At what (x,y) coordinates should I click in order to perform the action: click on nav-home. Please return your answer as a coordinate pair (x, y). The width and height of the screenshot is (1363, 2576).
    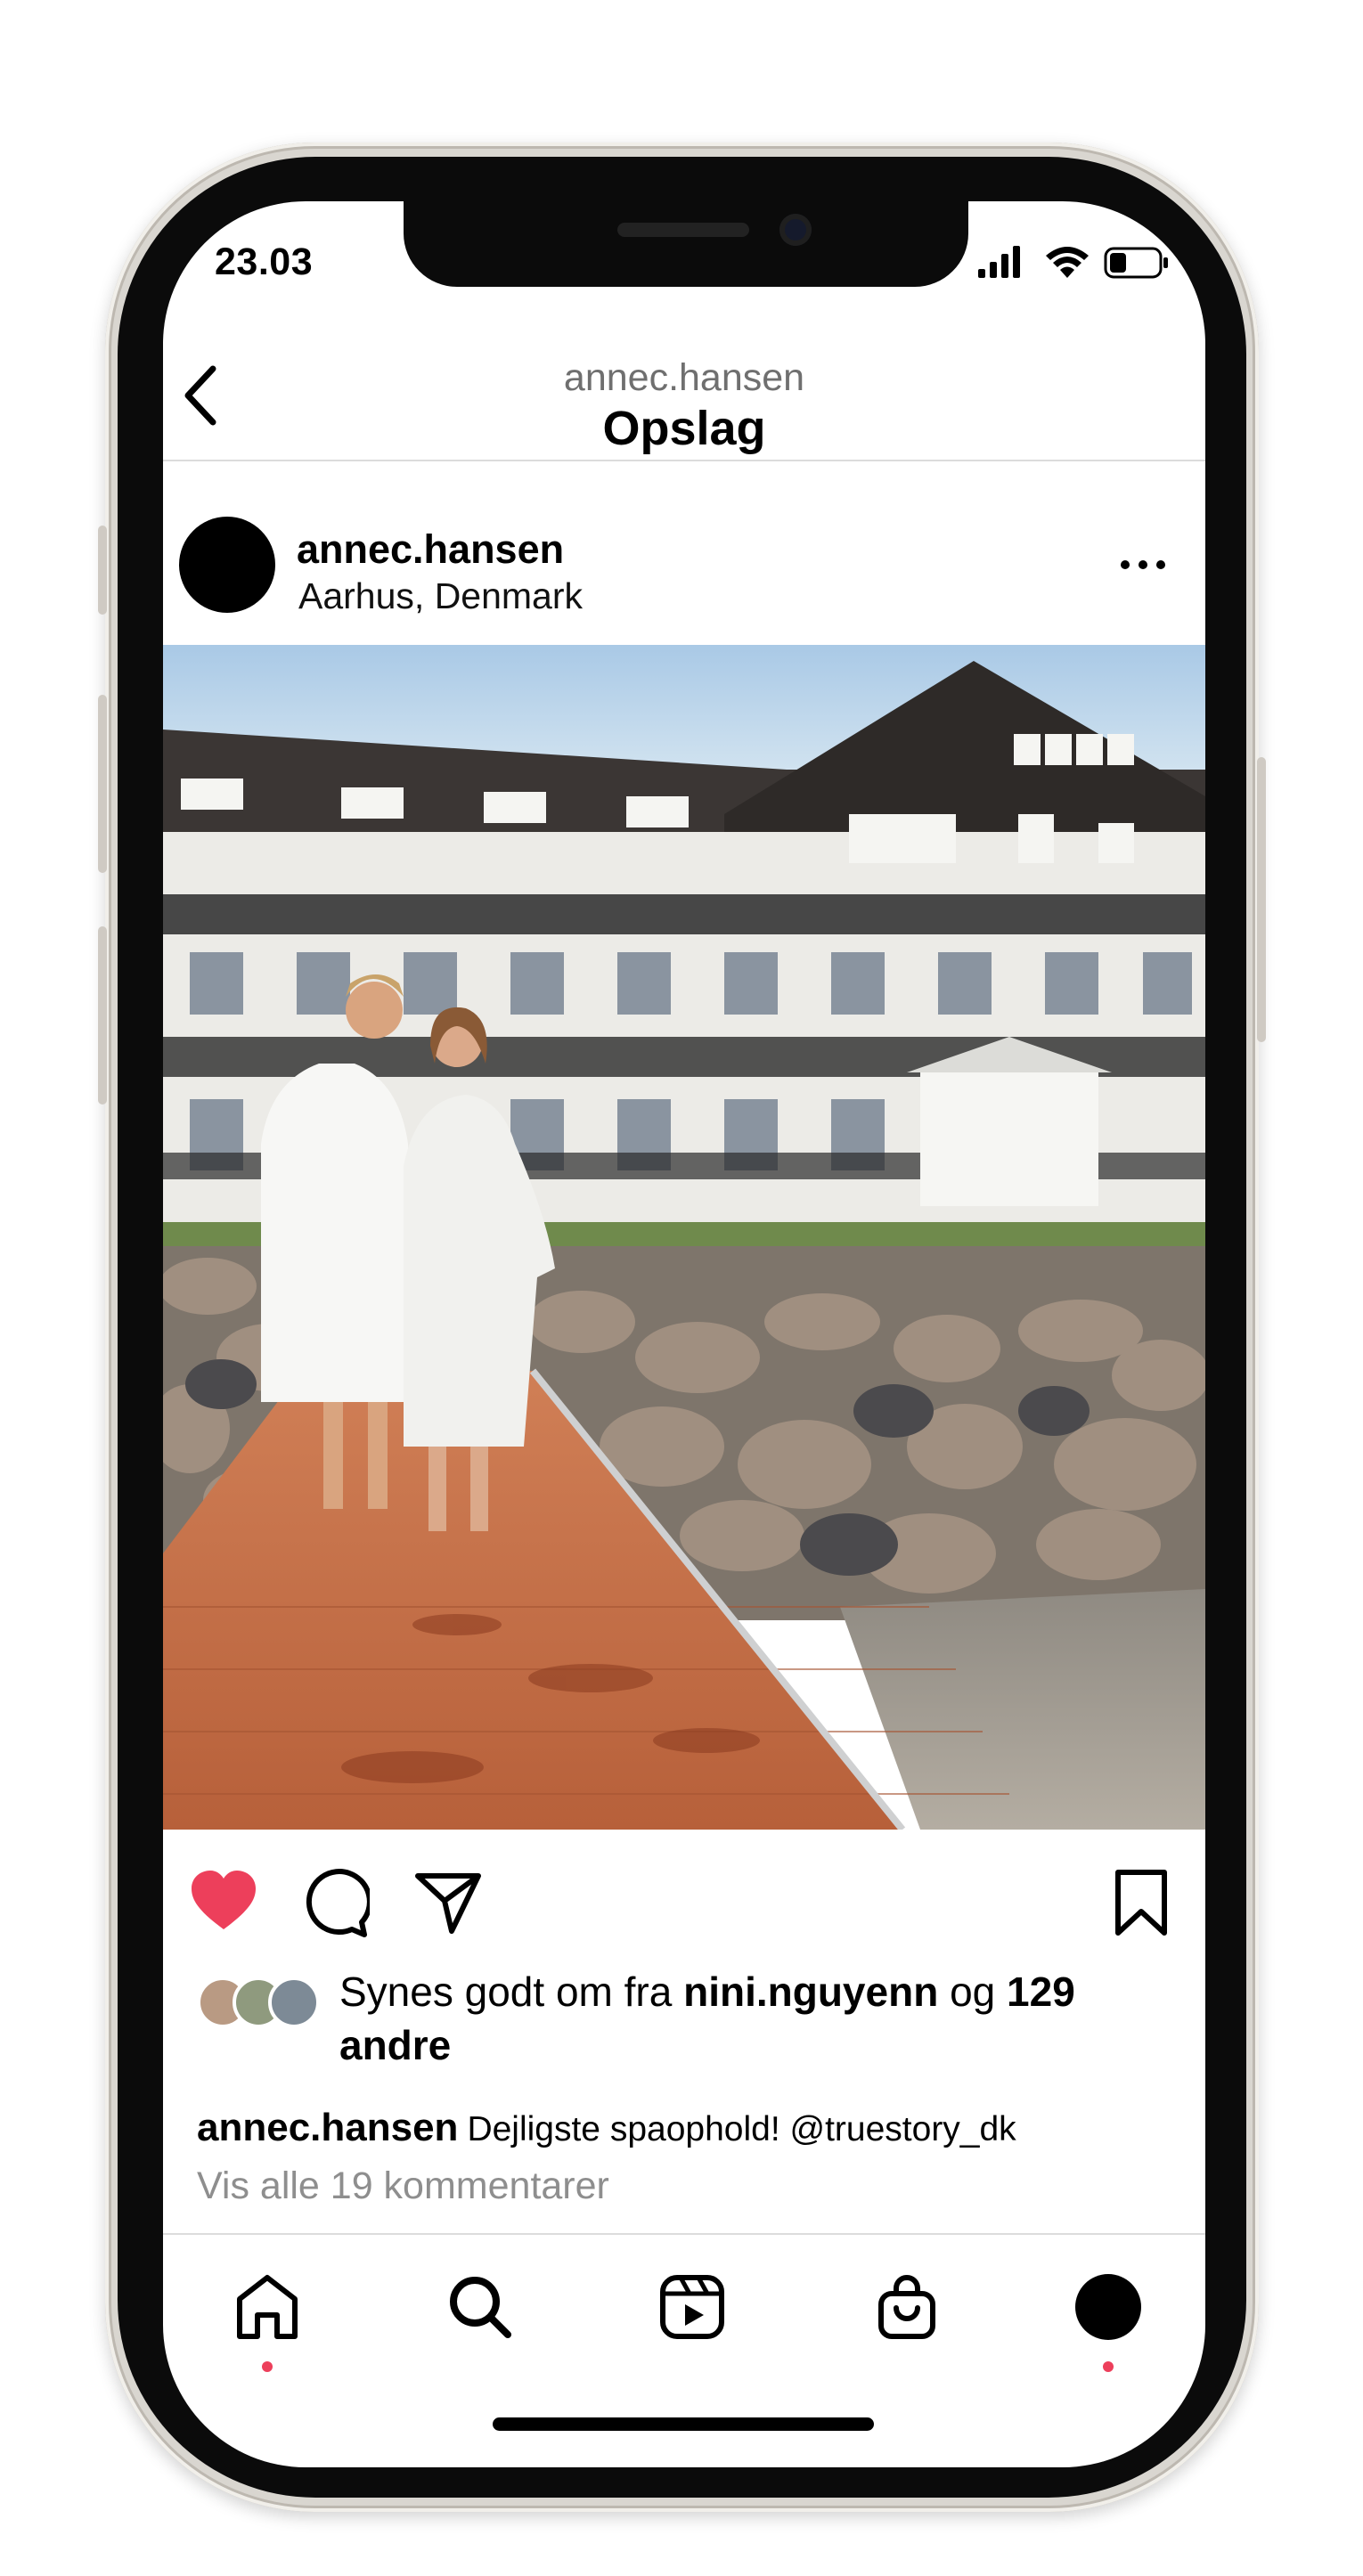
    Looking at the image, I should click on (267, 2307).